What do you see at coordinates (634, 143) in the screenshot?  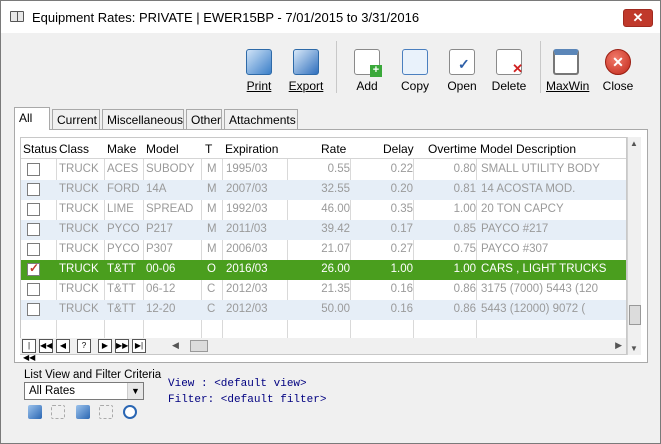 I see `scroll-up-icon: ▲` at bounding box center [634, 143].